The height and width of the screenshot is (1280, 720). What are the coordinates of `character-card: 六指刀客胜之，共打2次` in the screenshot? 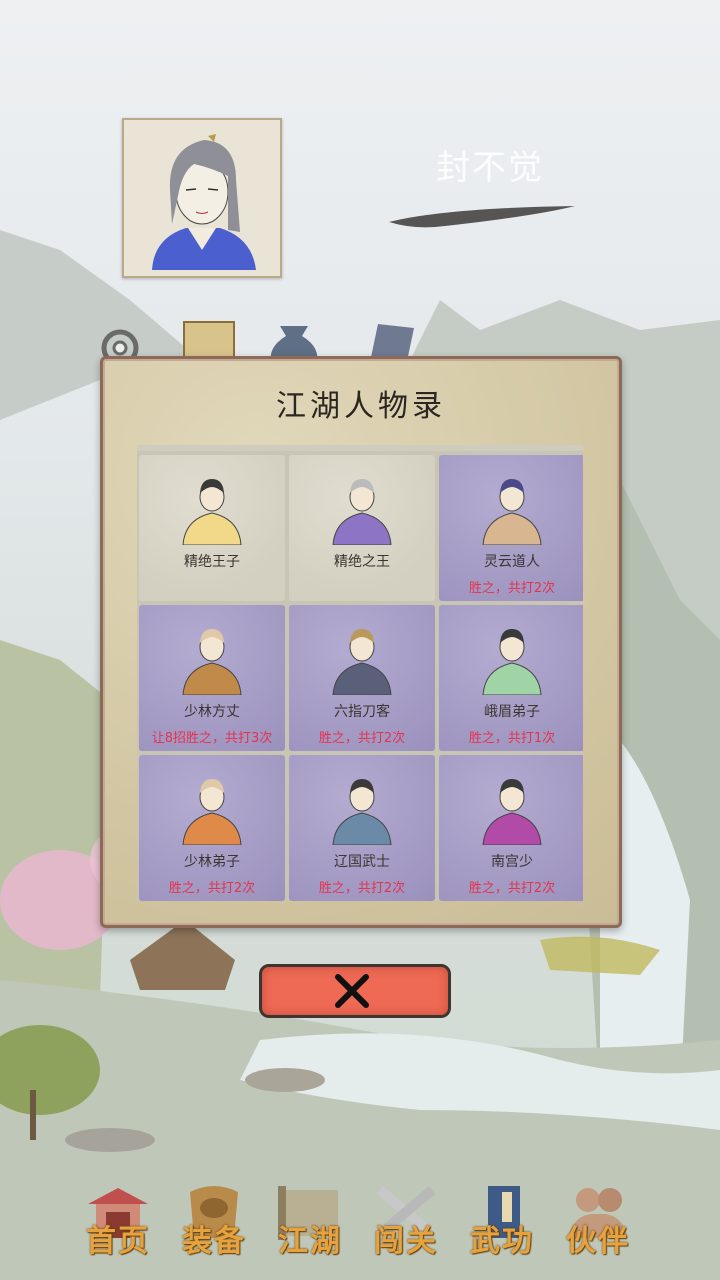 It's located at (362, 678).